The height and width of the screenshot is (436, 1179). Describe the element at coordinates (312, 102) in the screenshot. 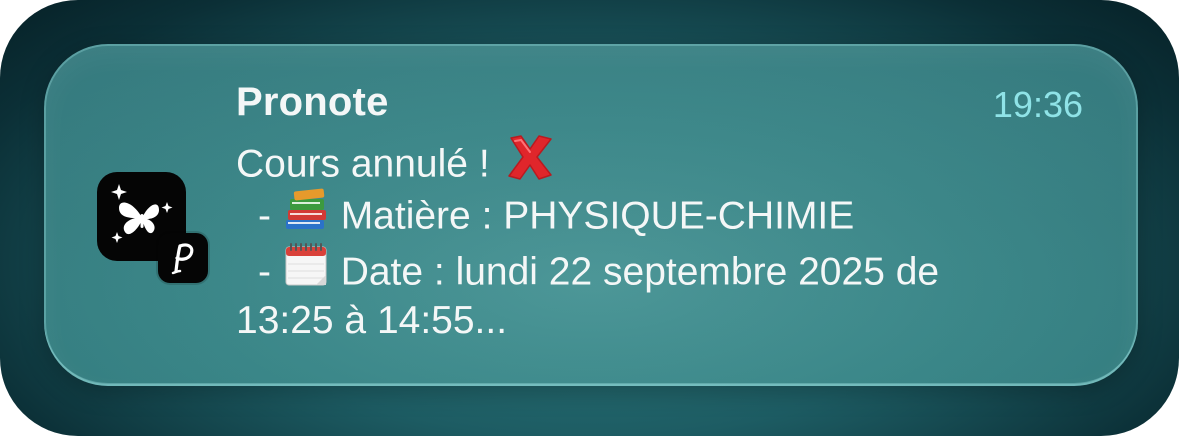

I see `app-name: Pronote` at that location.